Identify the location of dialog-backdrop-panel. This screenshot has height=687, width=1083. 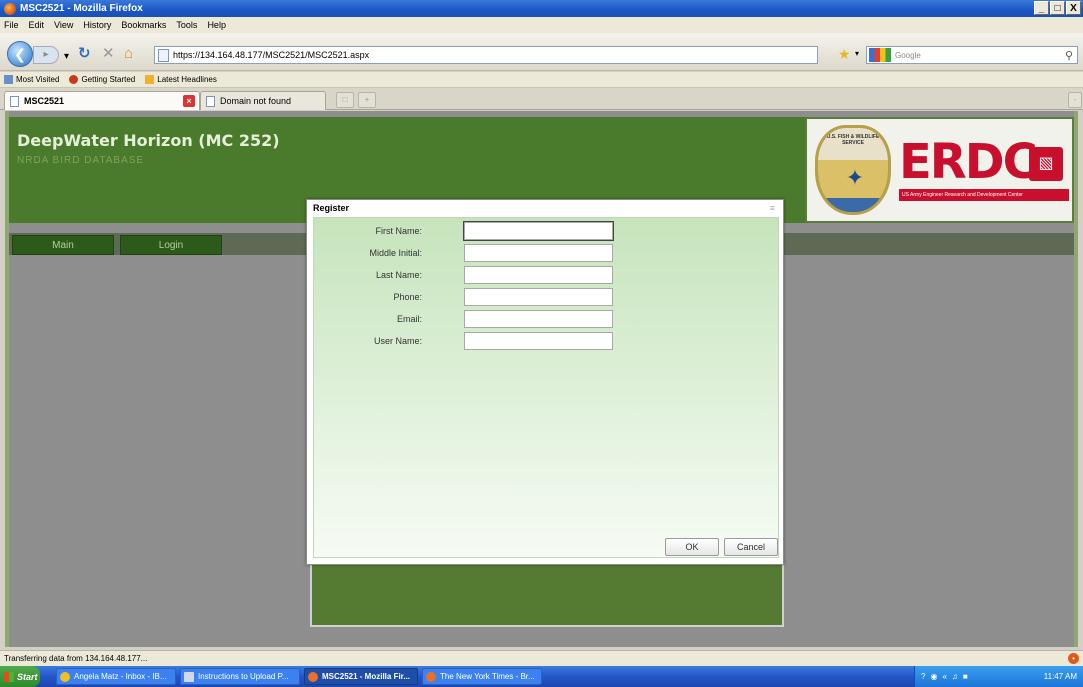
(547, 592).